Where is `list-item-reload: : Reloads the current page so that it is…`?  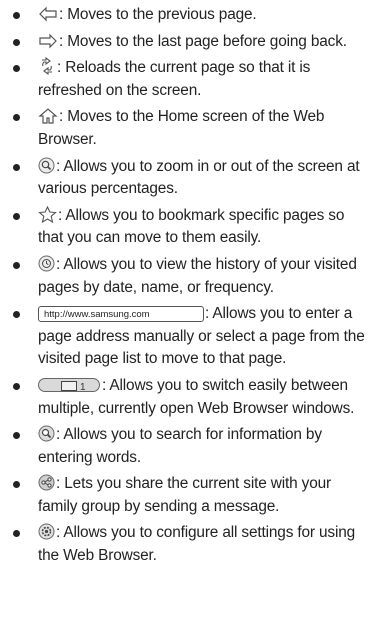
list-item-reload: : Reloads the current page so that it is… is located at coordinates (189, 79).